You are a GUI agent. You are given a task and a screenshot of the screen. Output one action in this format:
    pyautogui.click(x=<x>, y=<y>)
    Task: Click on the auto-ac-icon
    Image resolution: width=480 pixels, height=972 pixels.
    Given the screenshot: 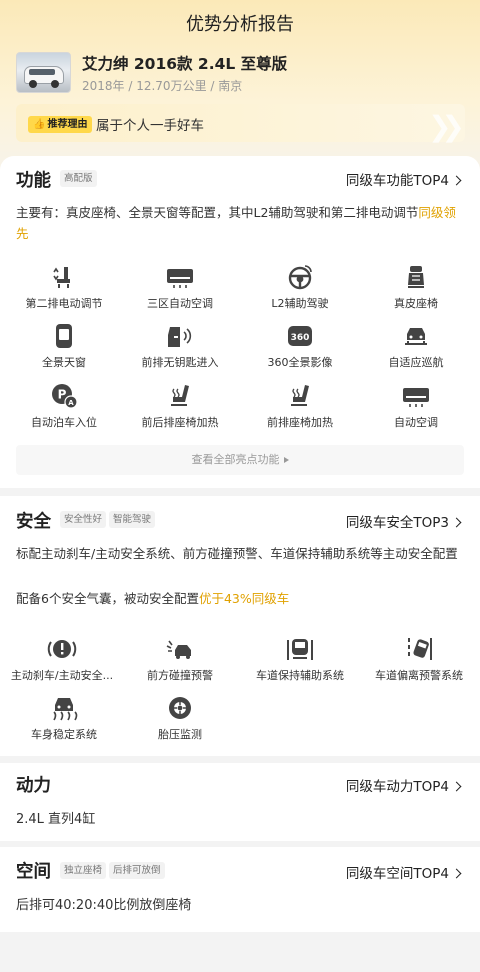 What is the action you would take?
    pyautogui.click(x=416, y=397)
    